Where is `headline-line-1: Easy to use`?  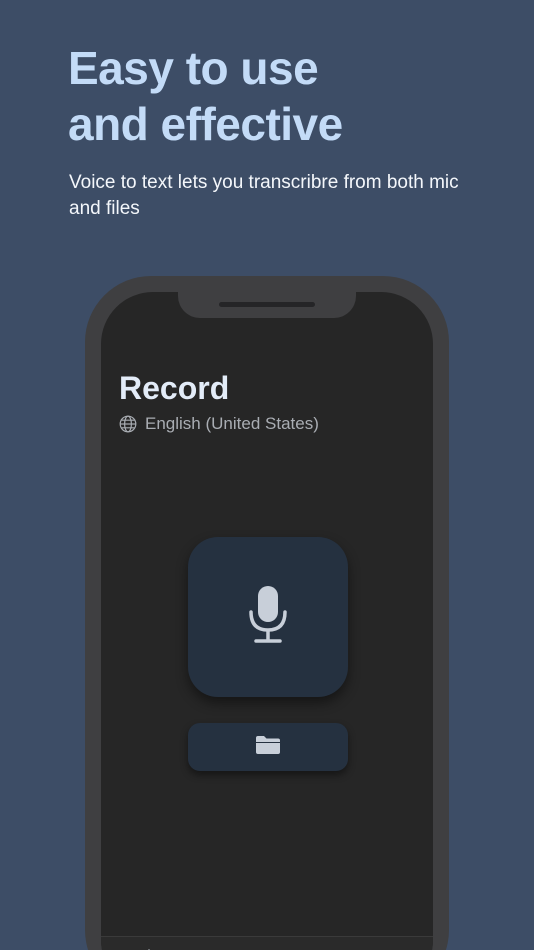
headline-line-1: Easy to use is located at coordinates (193, 68).